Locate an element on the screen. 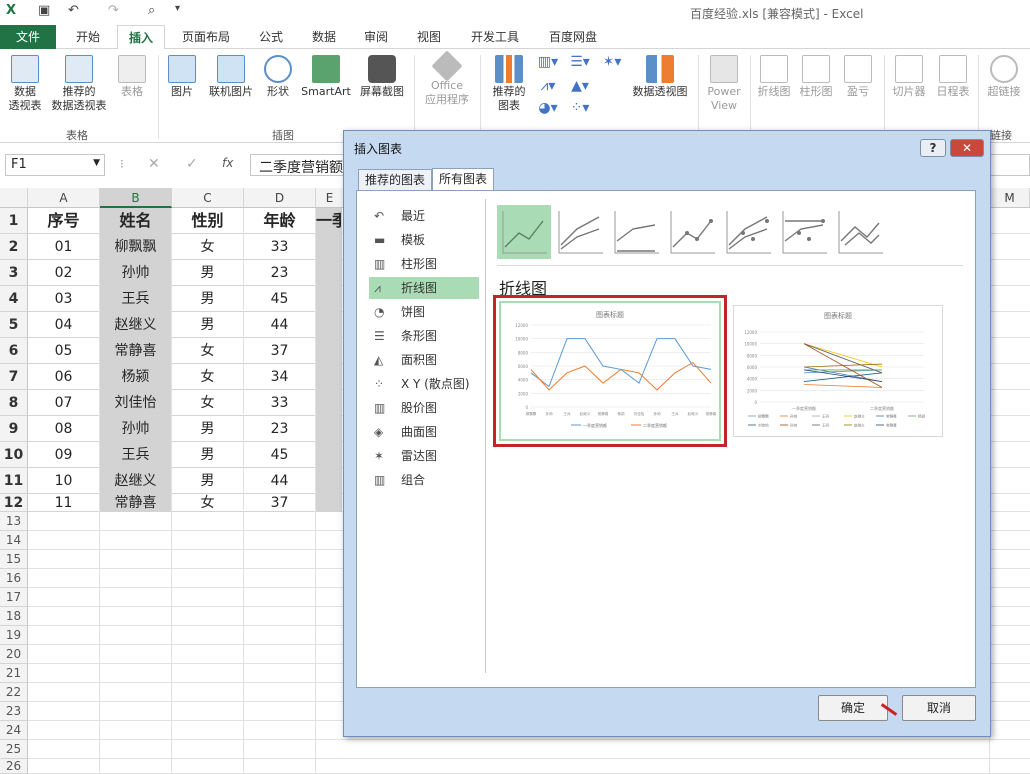 This screenshot has width=1030, height=774. category-line: ⩘ 折线图 is located at coordinates (424, 288).